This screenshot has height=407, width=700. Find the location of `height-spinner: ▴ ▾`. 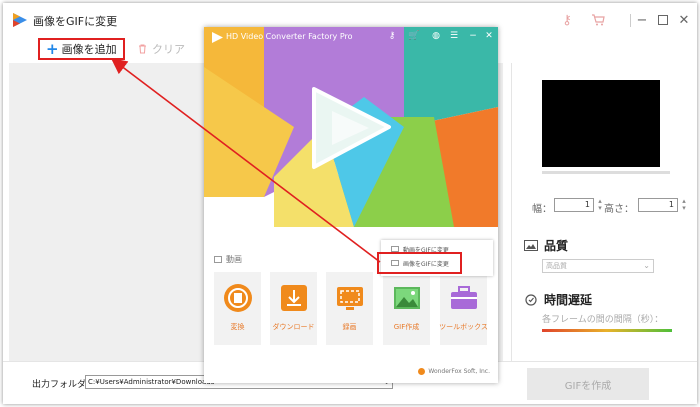

height-spinner: ▴ ▾ is located at coordinates (684, 205).